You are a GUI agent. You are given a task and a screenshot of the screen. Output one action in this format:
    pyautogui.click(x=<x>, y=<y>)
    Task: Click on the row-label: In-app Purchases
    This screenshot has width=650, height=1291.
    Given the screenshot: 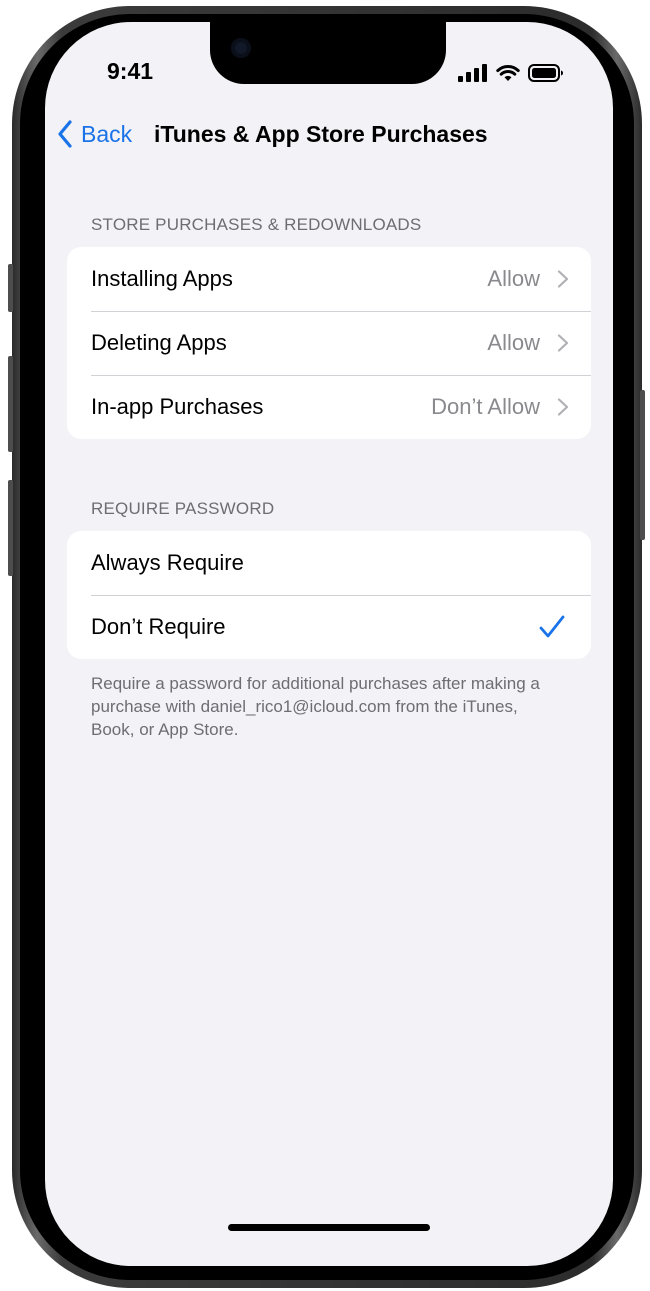 What is the action you would take?
    pyautogui.click(x=177, y=406)
    